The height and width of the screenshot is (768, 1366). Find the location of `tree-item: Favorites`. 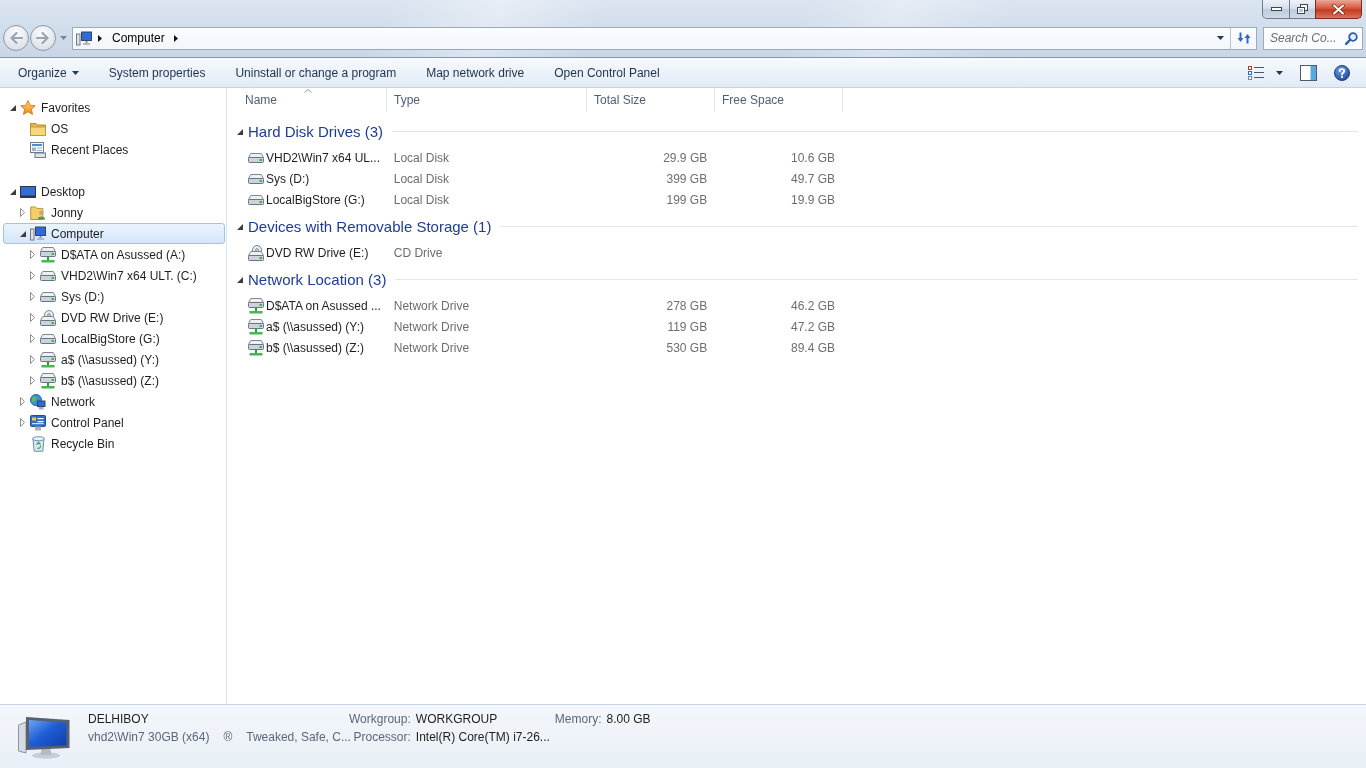

tree-item: Favorites is located at coordinates (114, 107).